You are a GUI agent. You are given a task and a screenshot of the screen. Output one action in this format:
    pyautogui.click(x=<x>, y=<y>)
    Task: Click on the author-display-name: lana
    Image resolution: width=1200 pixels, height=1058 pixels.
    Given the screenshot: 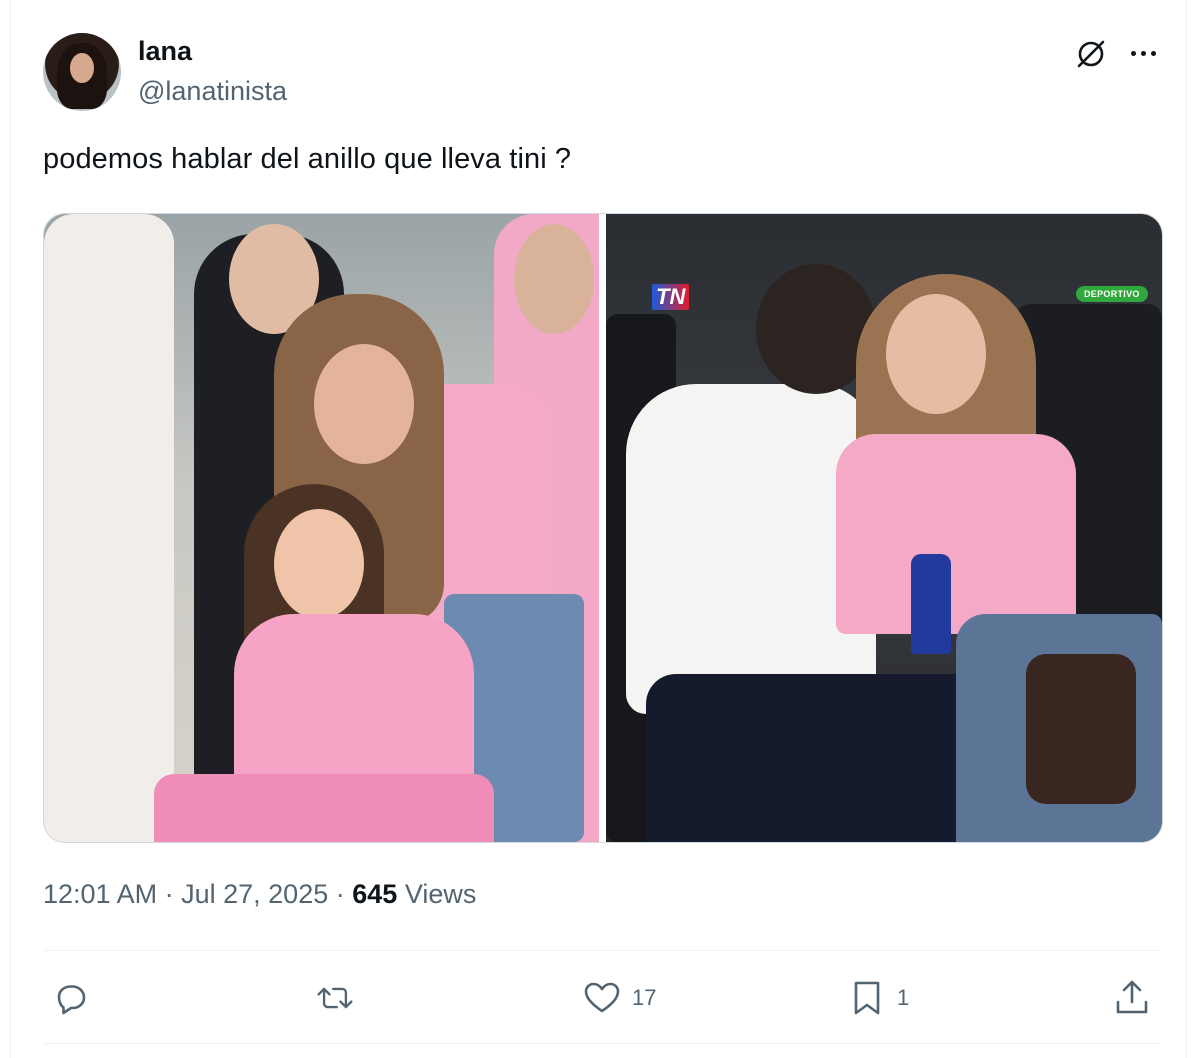 What is the action you would take?
    pyautogui.click(x=165, y=51)
    